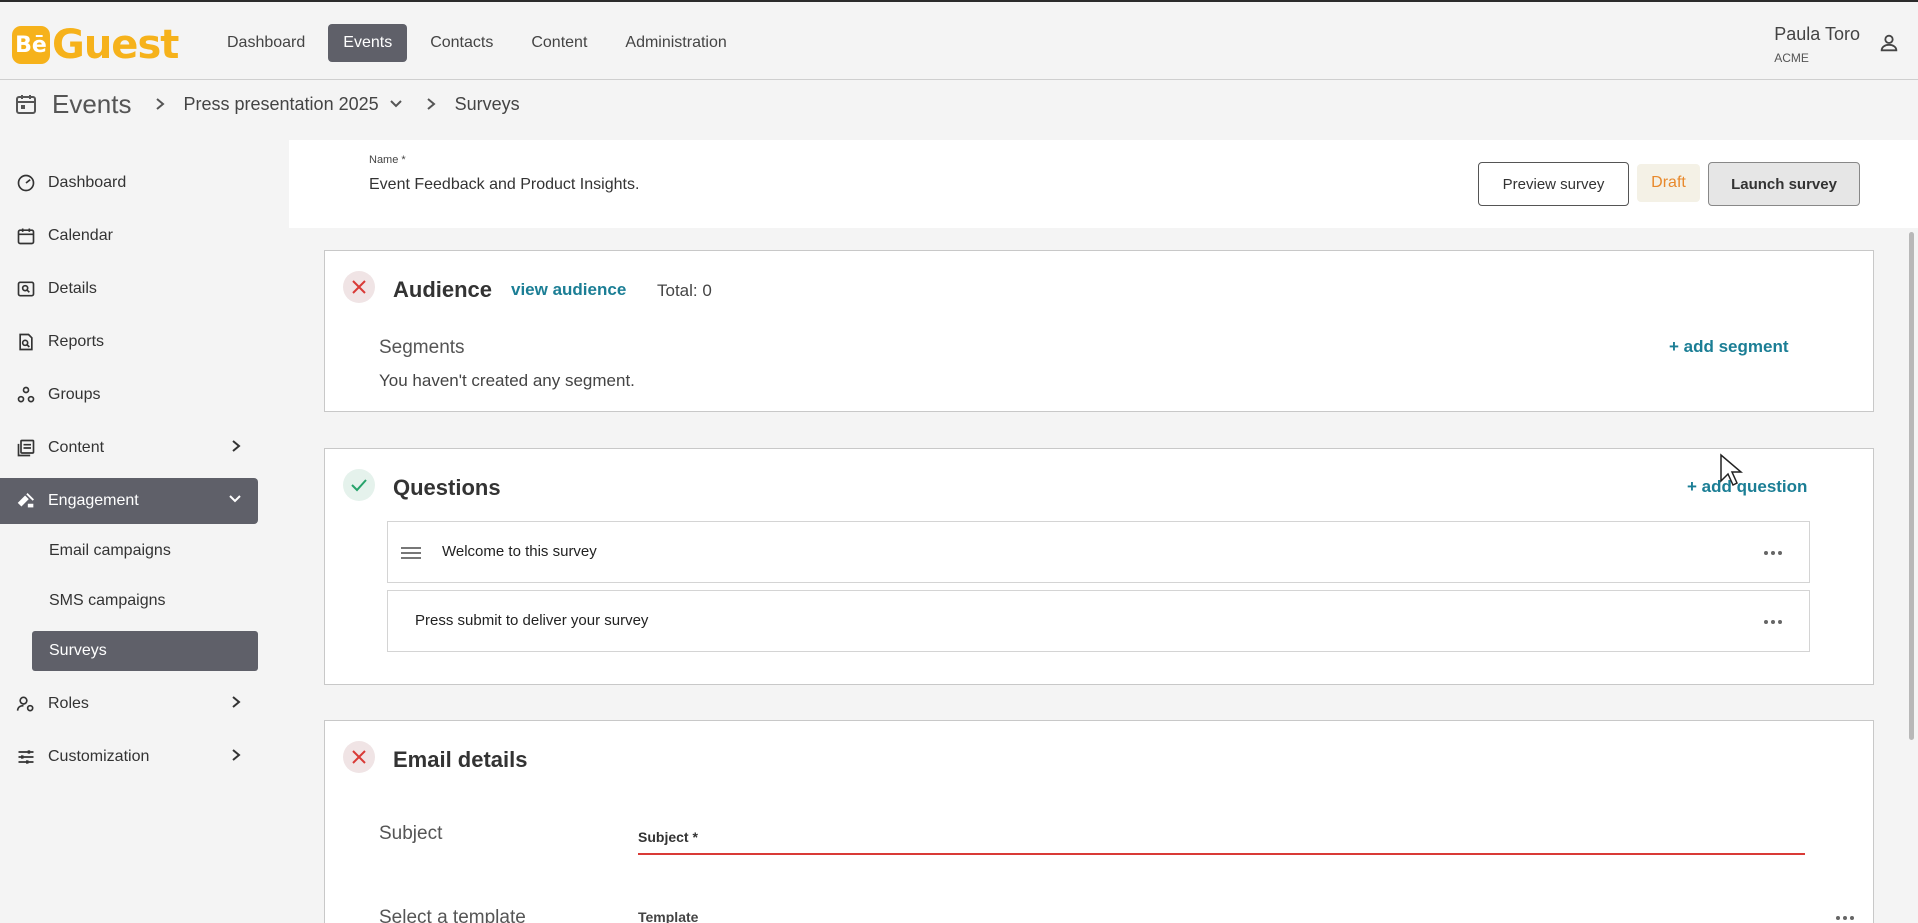  What do you see at coordinates (1747, 487) in the screenshot?
I see `add-question-link: + add question` at bounding box center [1747, 487].